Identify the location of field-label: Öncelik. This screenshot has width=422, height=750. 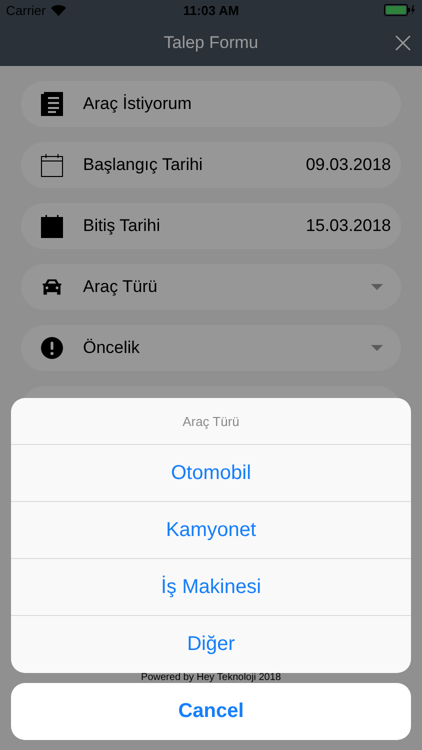
(112, 348).